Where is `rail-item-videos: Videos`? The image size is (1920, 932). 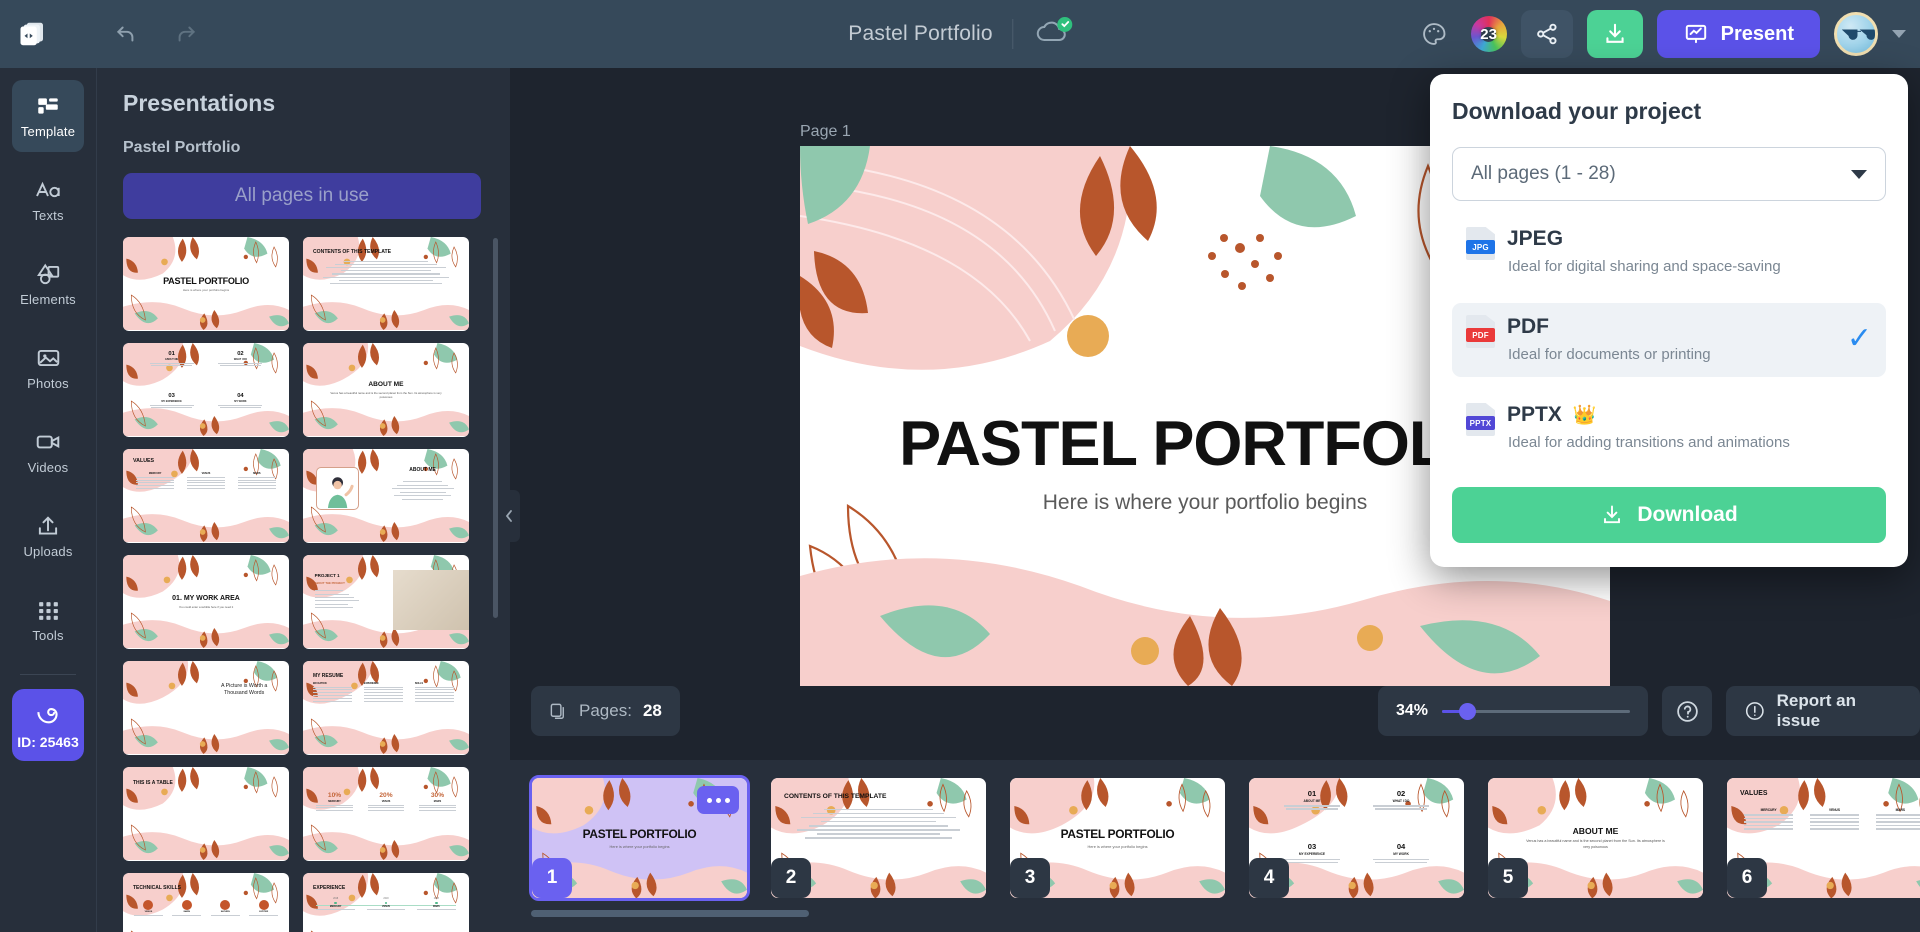
rail-item-videos: Videos is located at coordinates (48, 452).